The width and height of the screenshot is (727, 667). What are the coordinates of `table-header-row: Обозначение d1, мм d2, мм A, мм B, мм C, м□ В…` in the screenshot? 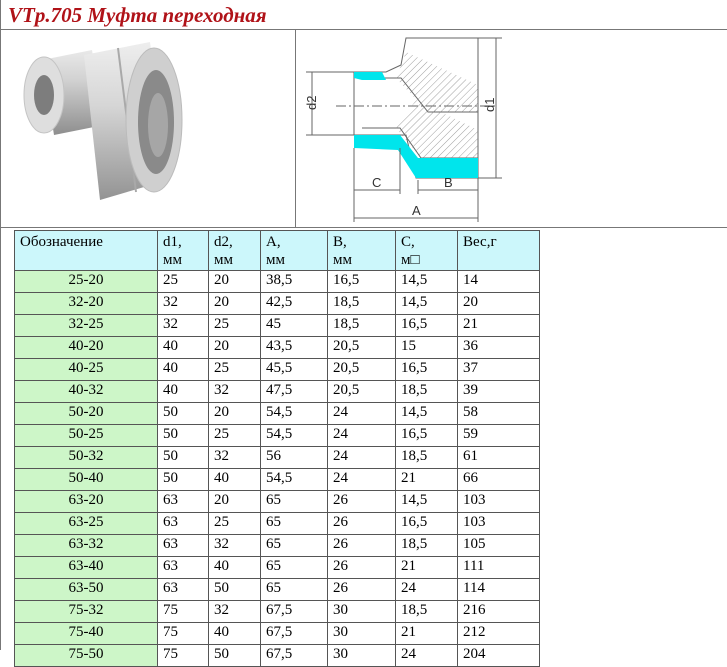 It's located at (277, 250).